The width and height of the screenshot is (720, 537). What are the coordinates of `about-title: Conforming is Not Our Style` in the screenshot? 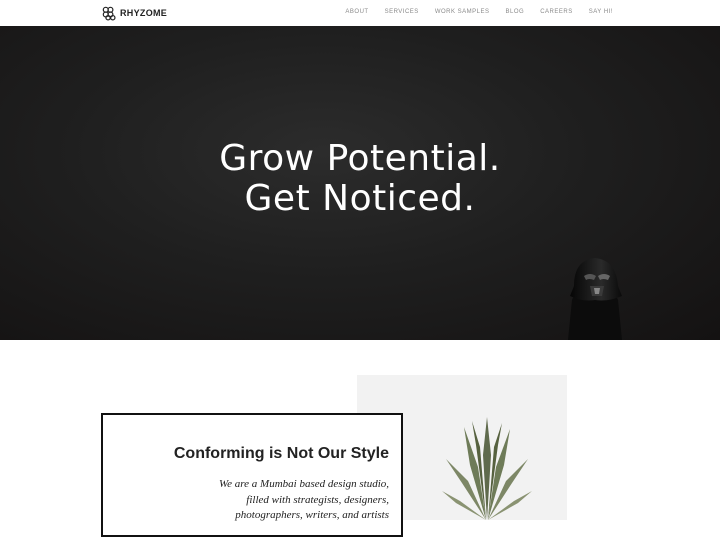 It's located at (281, 453).